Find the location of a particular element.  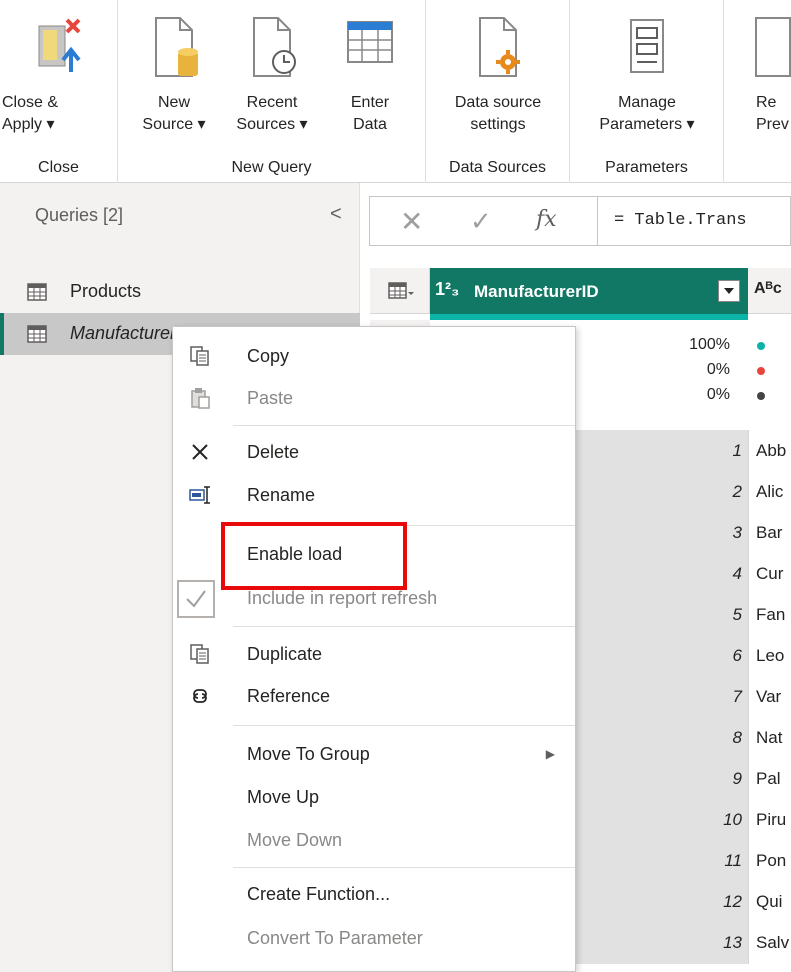

manage-parameters-label-1: Manage is located at coordinates (647, 102).